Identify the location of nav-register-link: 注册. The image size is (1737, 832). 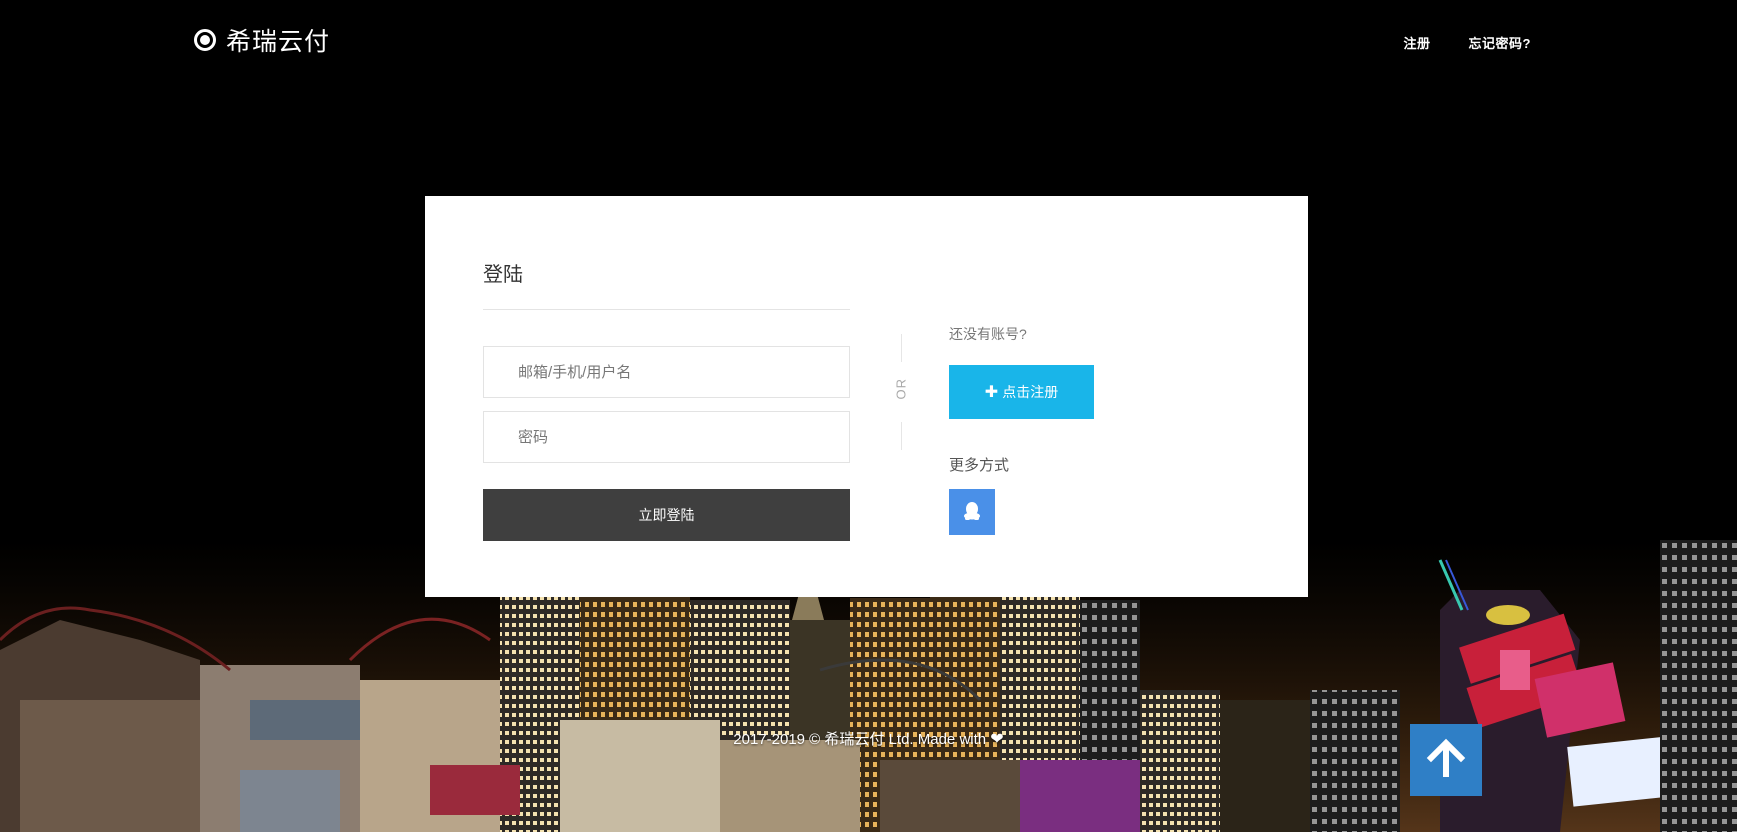
(1417, 42).